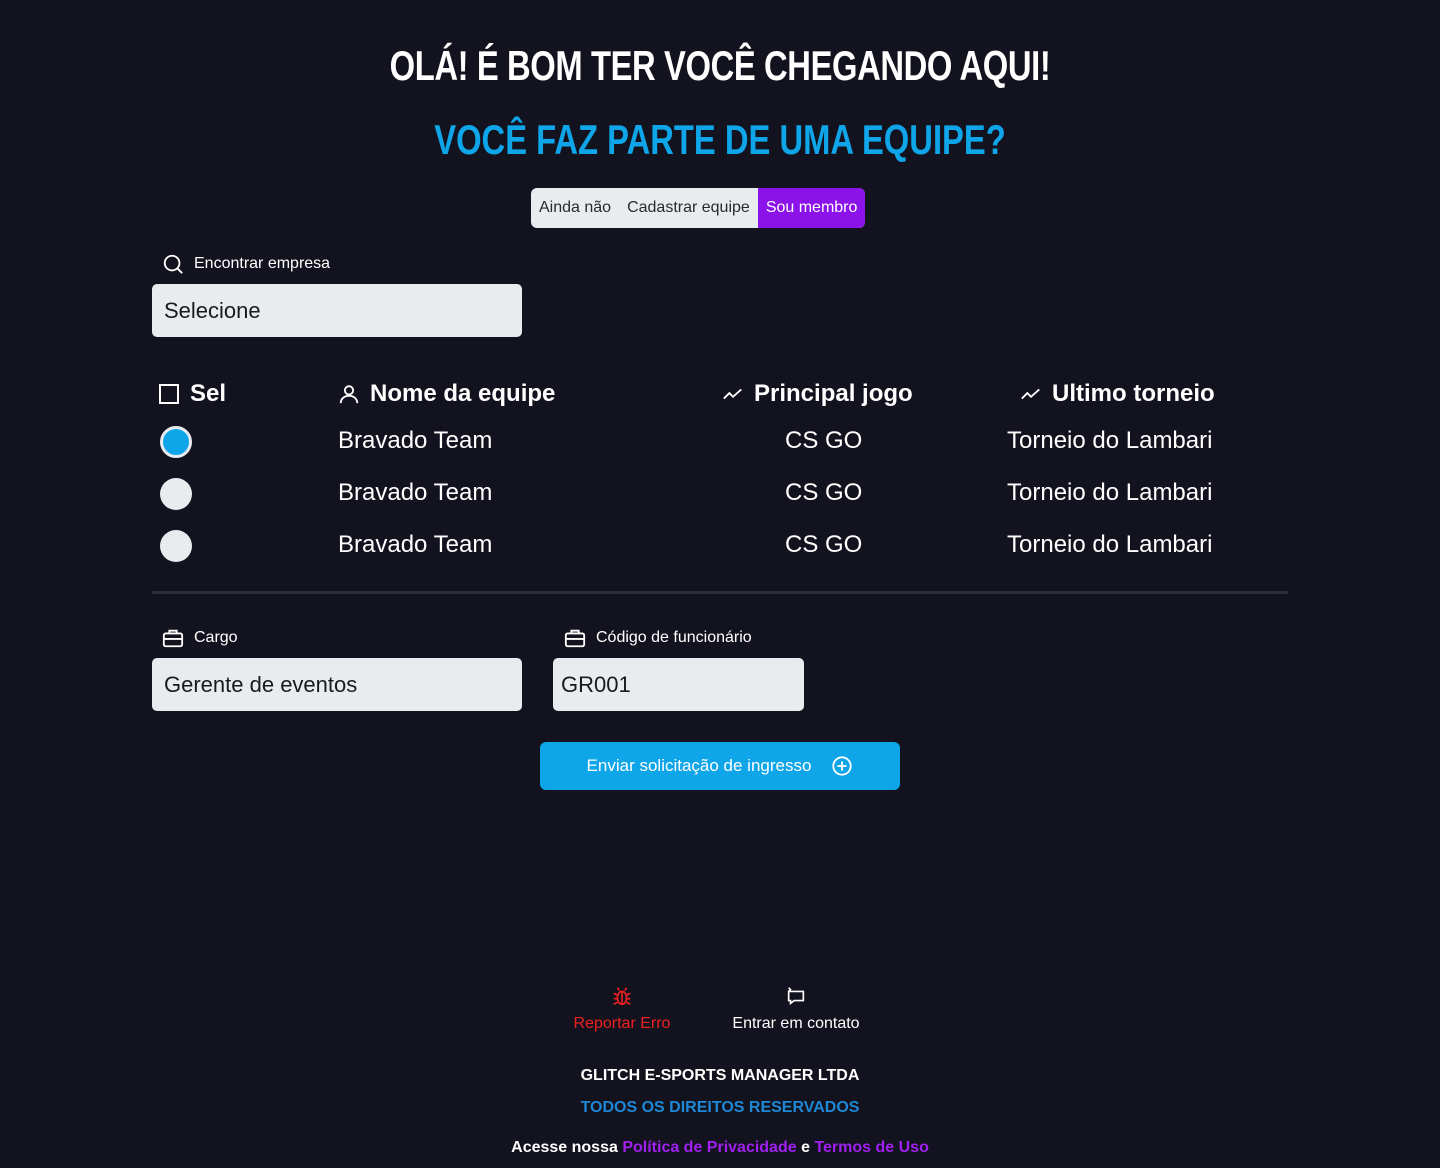 The height and width of the screenshot is (1168, 1440). I want to click on role-input: Gerente de eventos, so click(337, 684).